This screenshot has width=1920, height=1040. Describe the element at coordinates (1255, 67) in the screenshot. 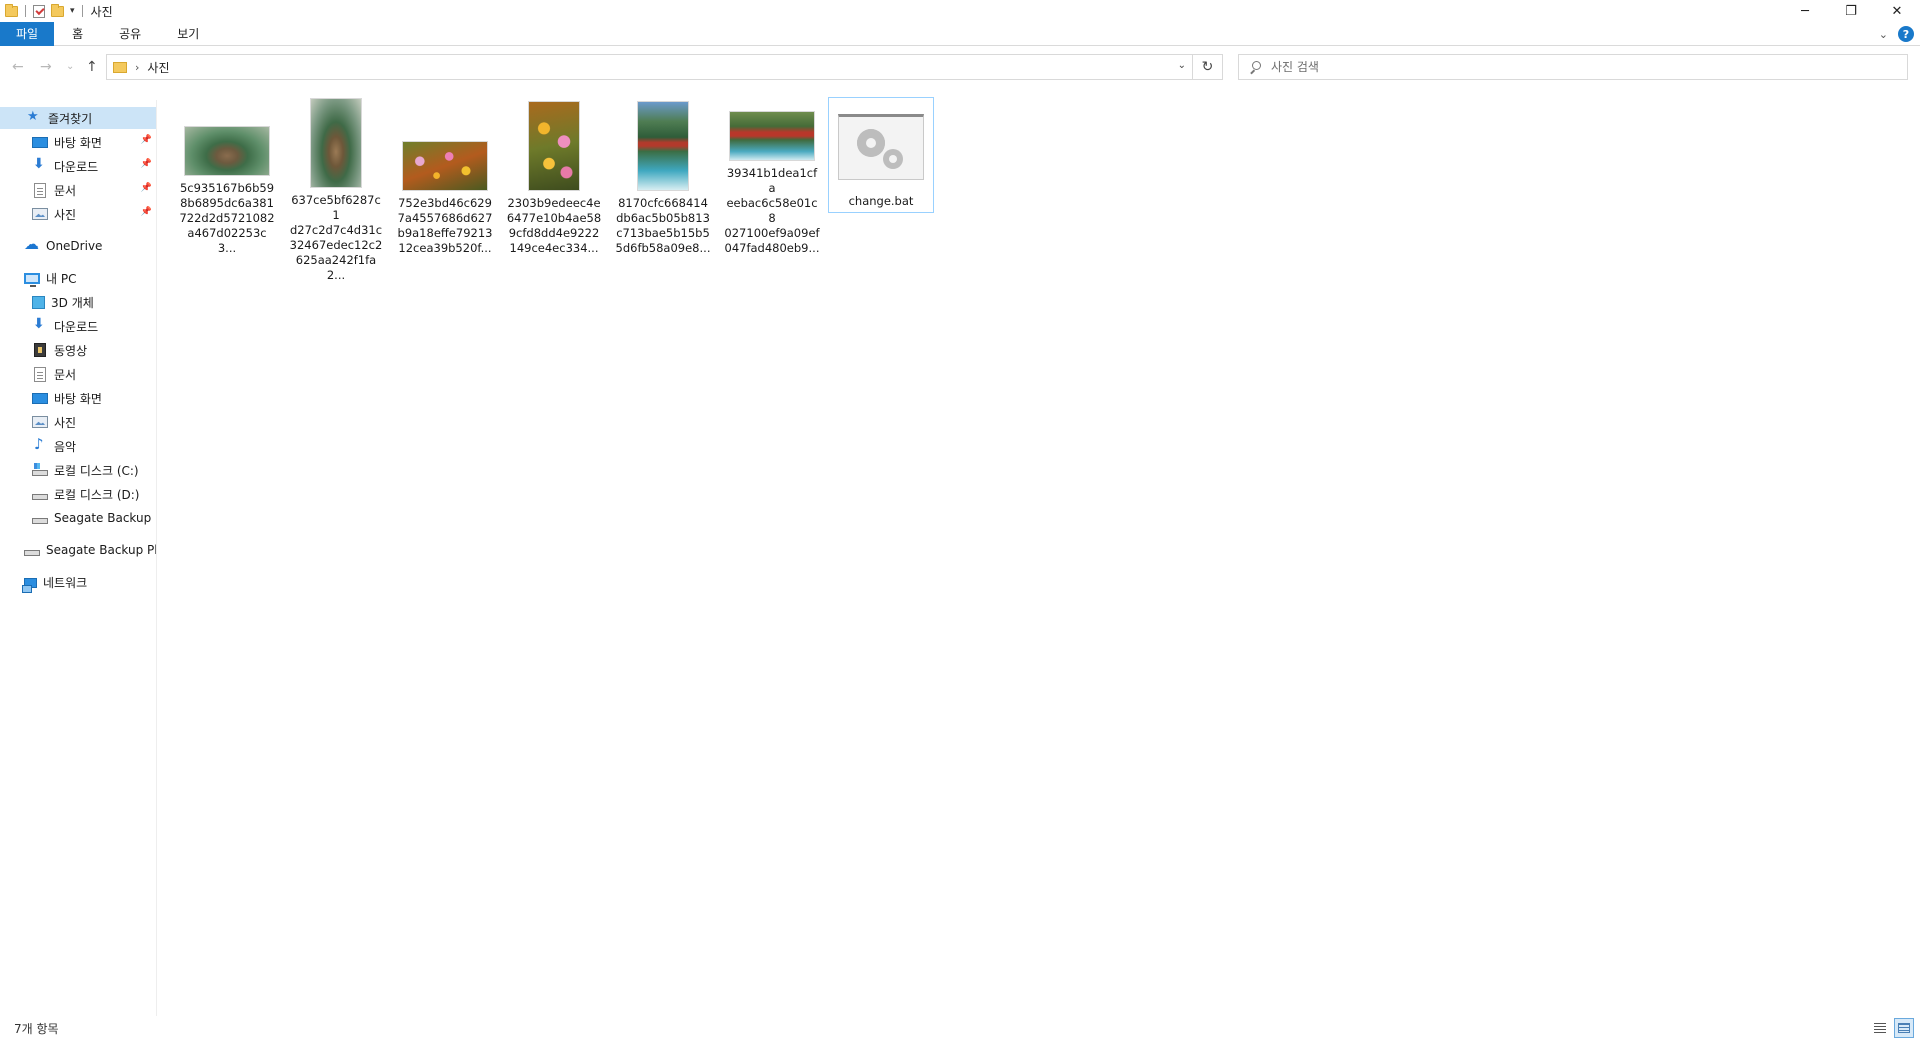

I see `search-icon` at that location.